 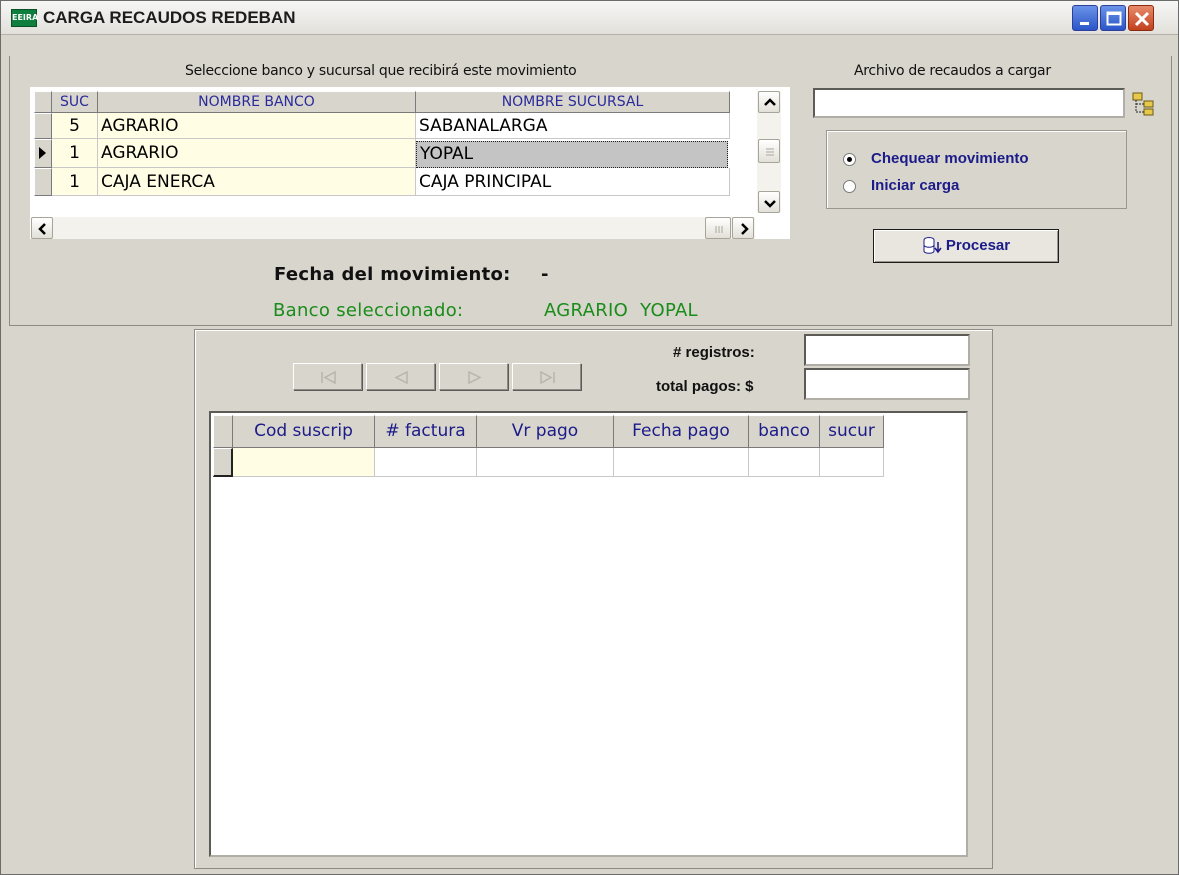 I want to click on bank-grid-vscroll, so click(x=769, y=152).